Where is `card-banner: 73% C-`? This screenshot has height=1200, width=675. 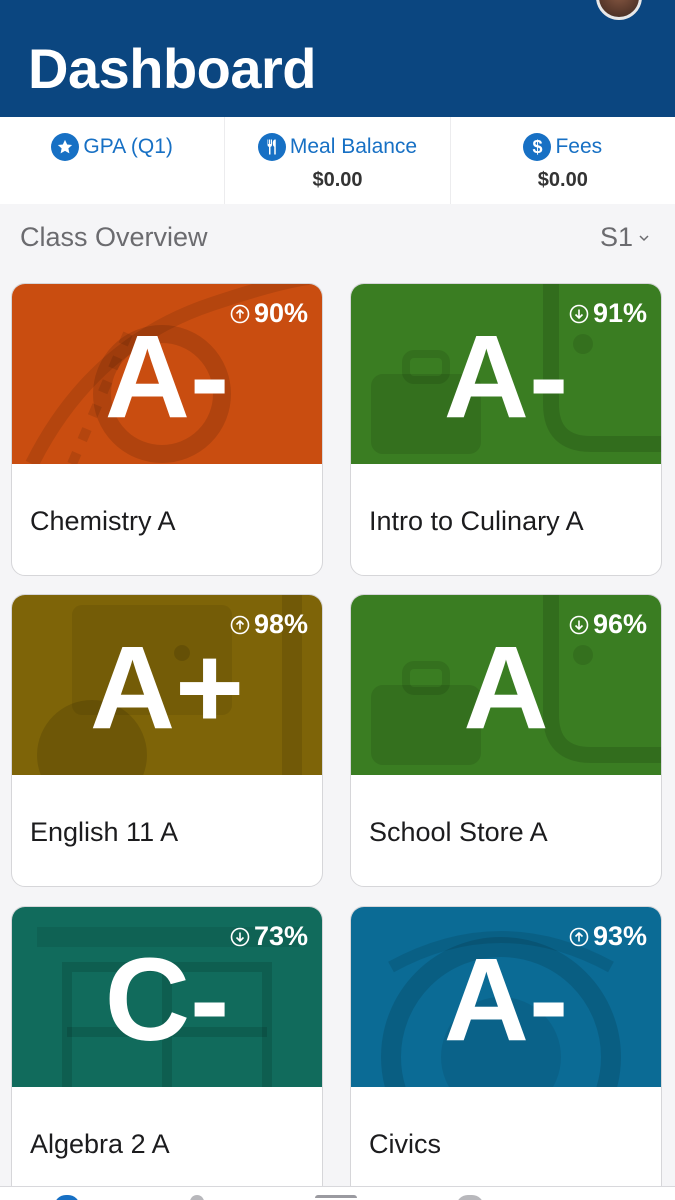
card-banner: 73% C- is located at coordinates (167, 997).